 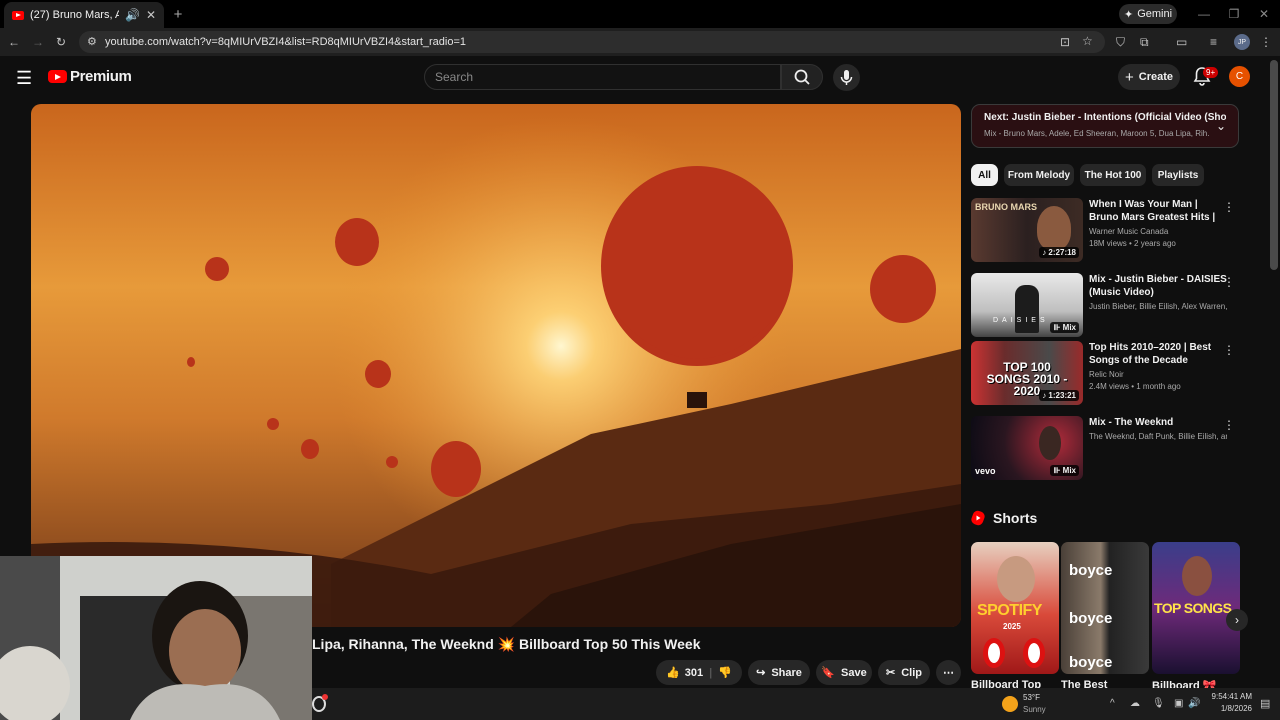 I want to click on maximize-icon: ❐, so click(x=1234, y=14).